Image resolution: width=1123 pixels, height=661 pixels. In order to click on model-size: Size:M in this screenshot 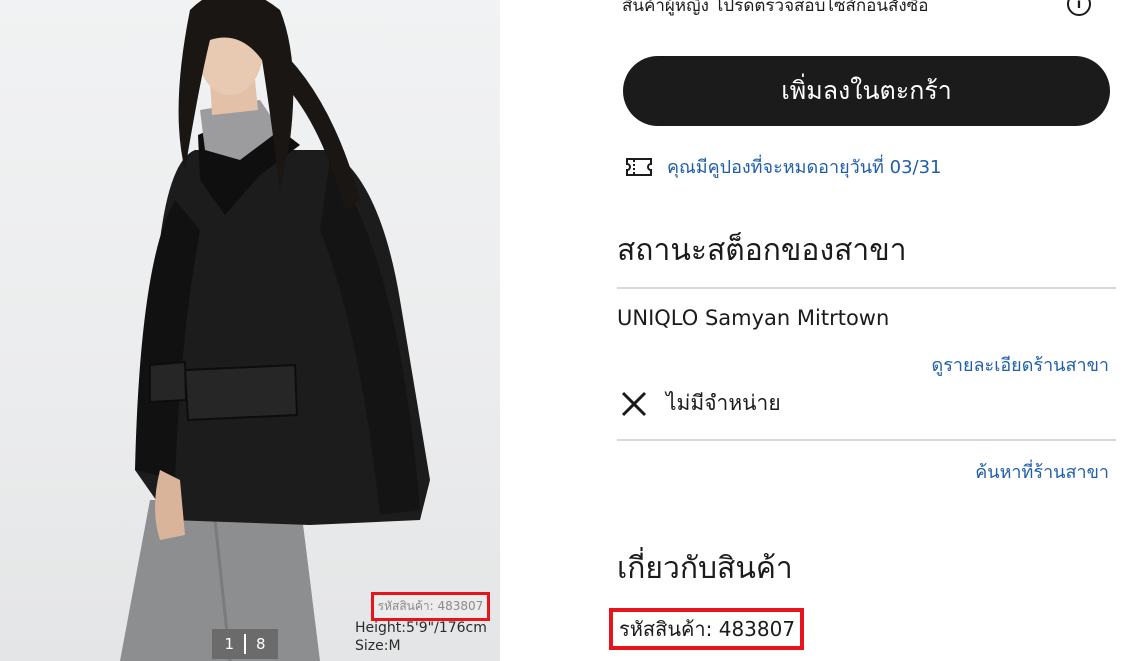, I will do `click(378, 646)`.